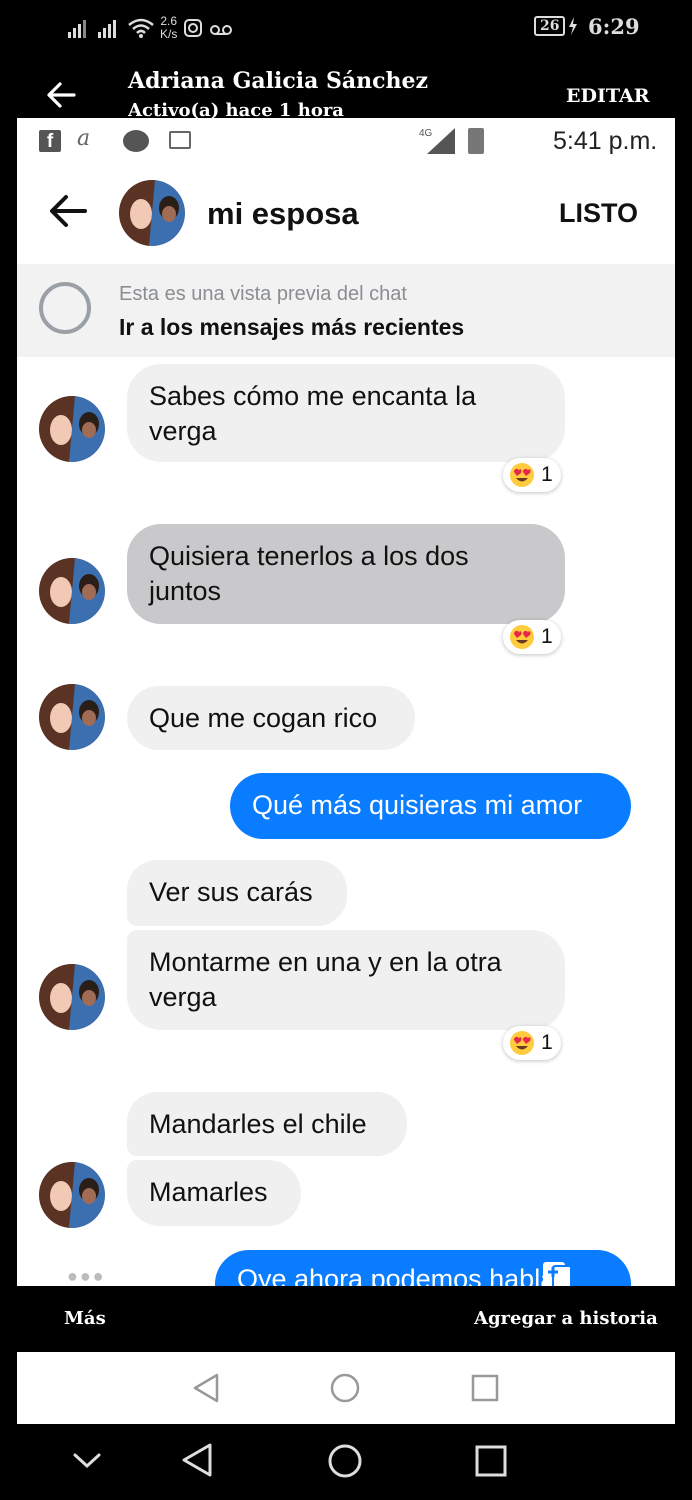 This screenshot has width=692, height=1500. Describe the element at coordinates (325, 962) in the screenshot. I see `message-text: Montarme en una y en la otra` at that location.